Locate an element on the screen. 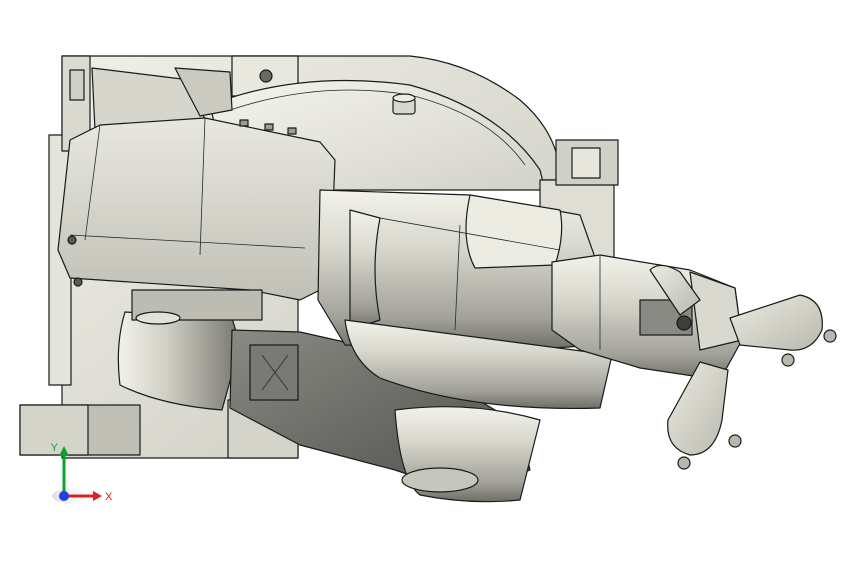  coordinate-triad: Y X is located at coordinates (82, 473).